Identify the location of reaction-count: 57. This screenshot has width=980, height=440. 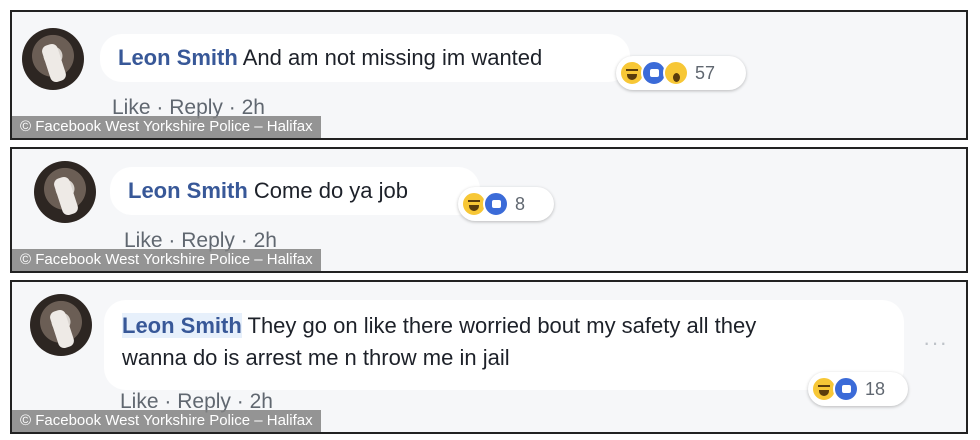
(705, 72).